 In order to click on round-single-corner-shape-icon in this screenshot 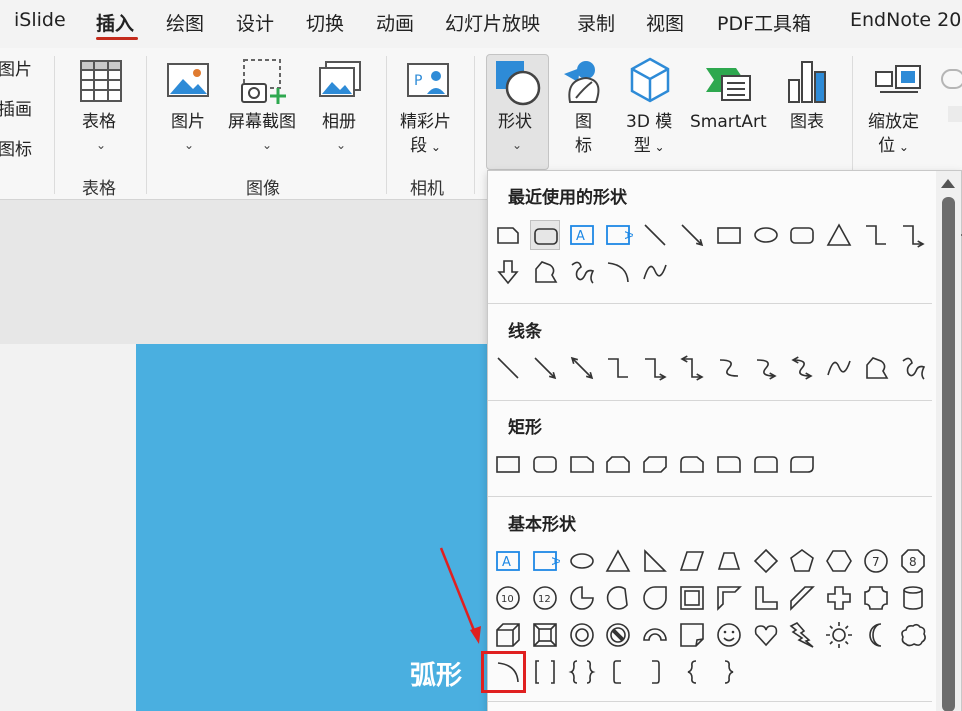, I will do `click(729, 464)`.